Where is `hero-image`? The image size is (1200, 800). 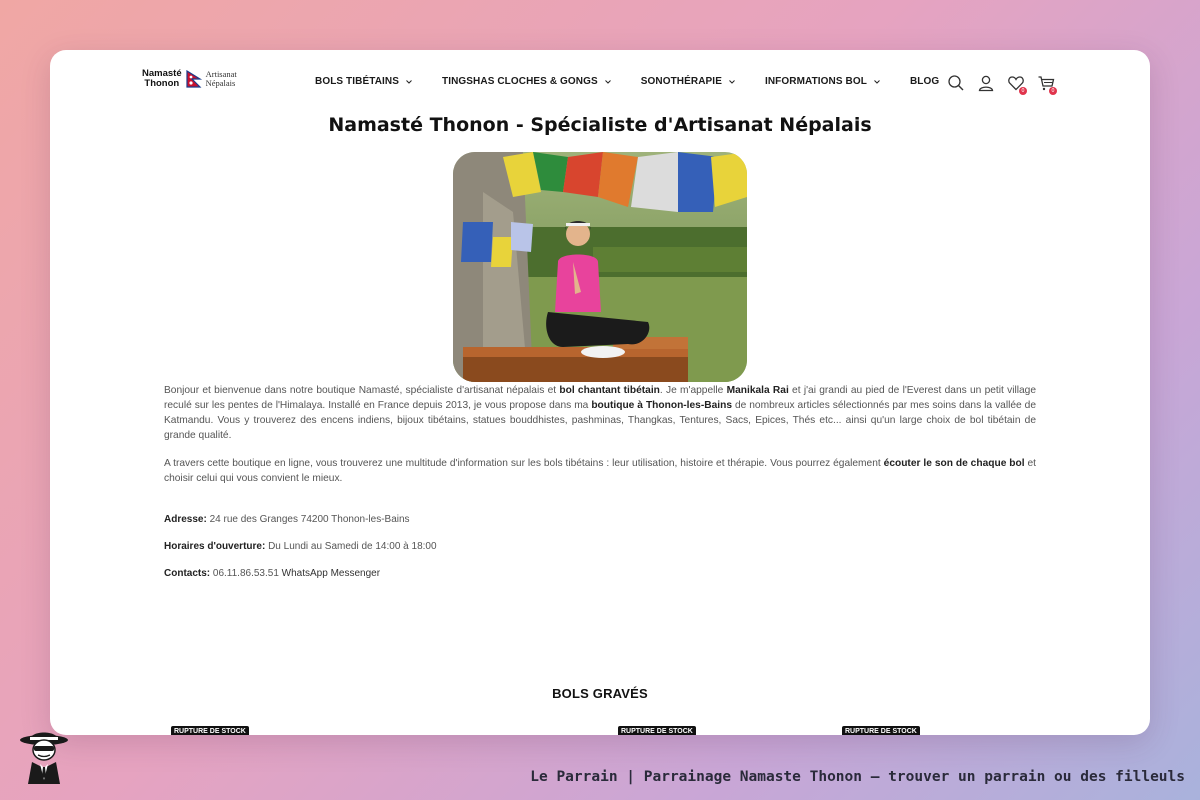 hero-image is located at coordinates (600, 267).